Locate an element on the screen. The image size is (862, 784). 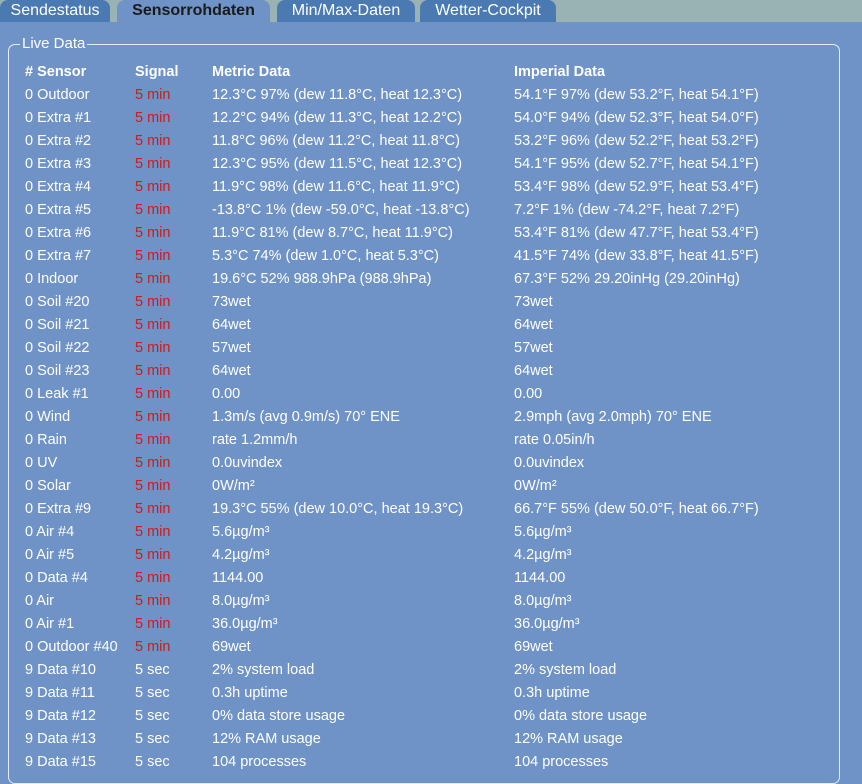
header-imperial-data: Imperial Data is located at coordinates (560, 72).